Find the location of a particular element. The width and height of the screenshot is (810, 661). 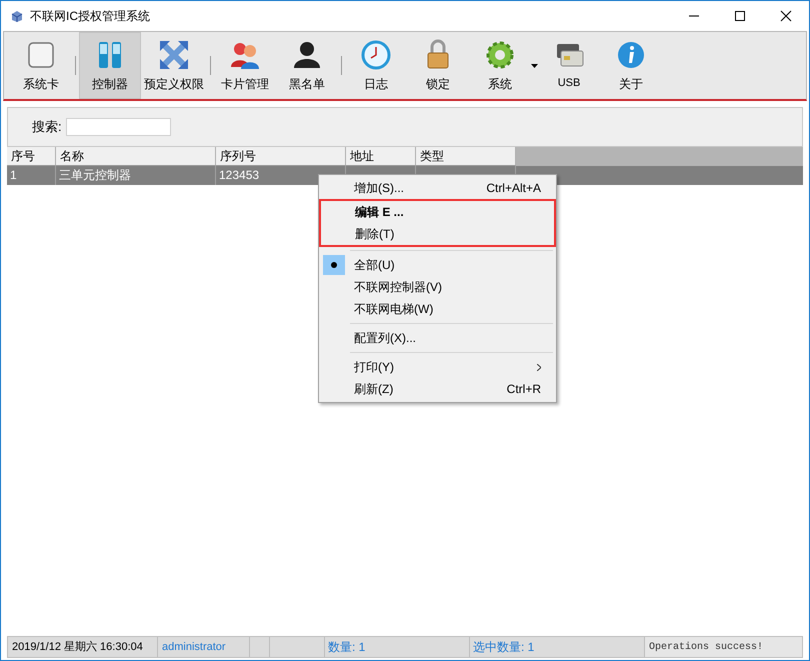

arrows-icon is located at coordinates (174, 54).